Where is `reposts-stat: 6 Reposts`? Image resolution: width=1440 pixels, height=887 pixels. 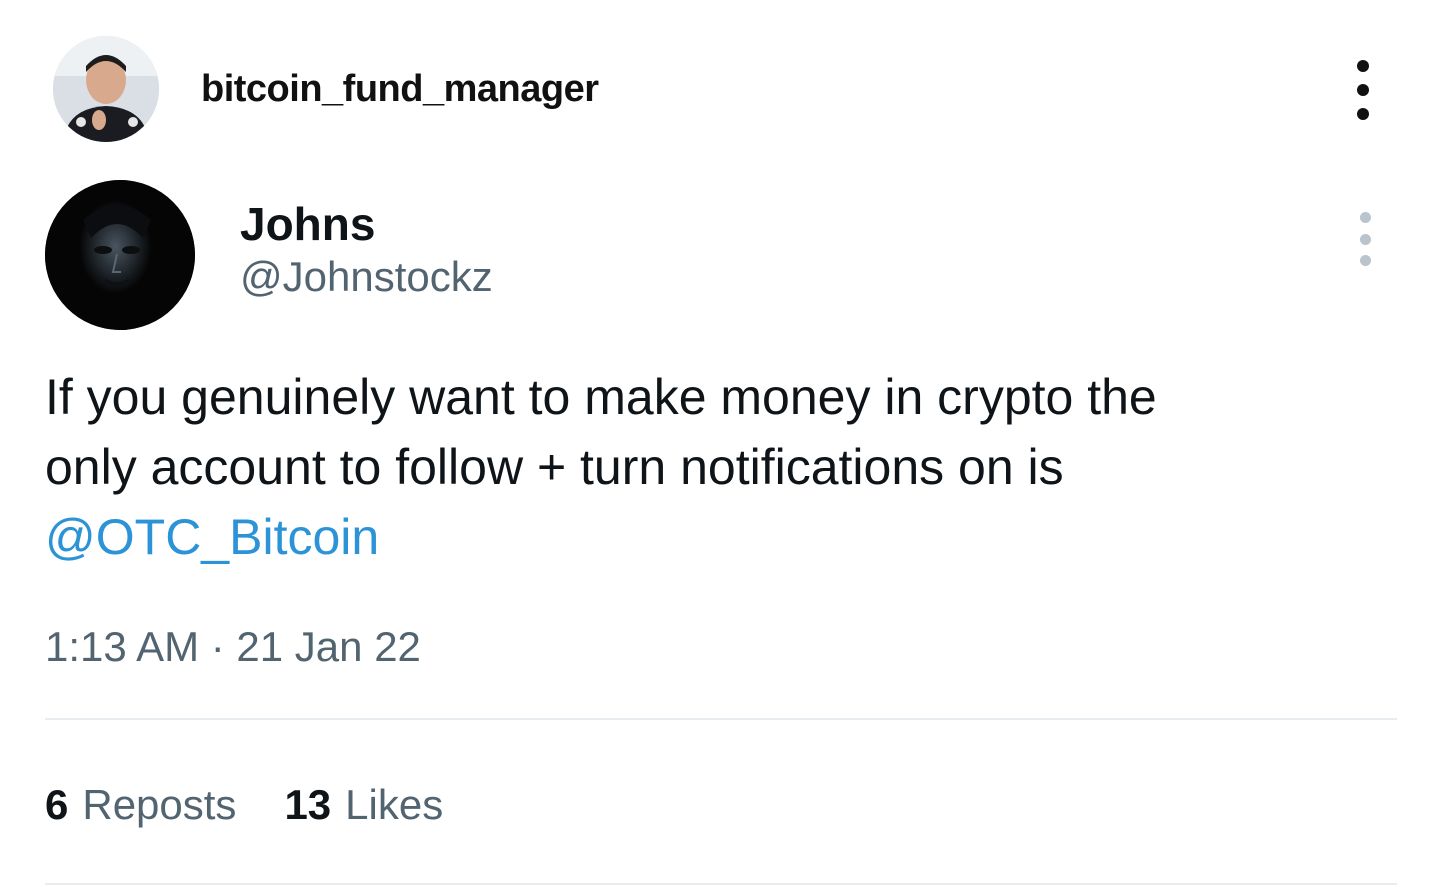
reposts-stat: 6 Reposts is located at coordinates (140, 805).